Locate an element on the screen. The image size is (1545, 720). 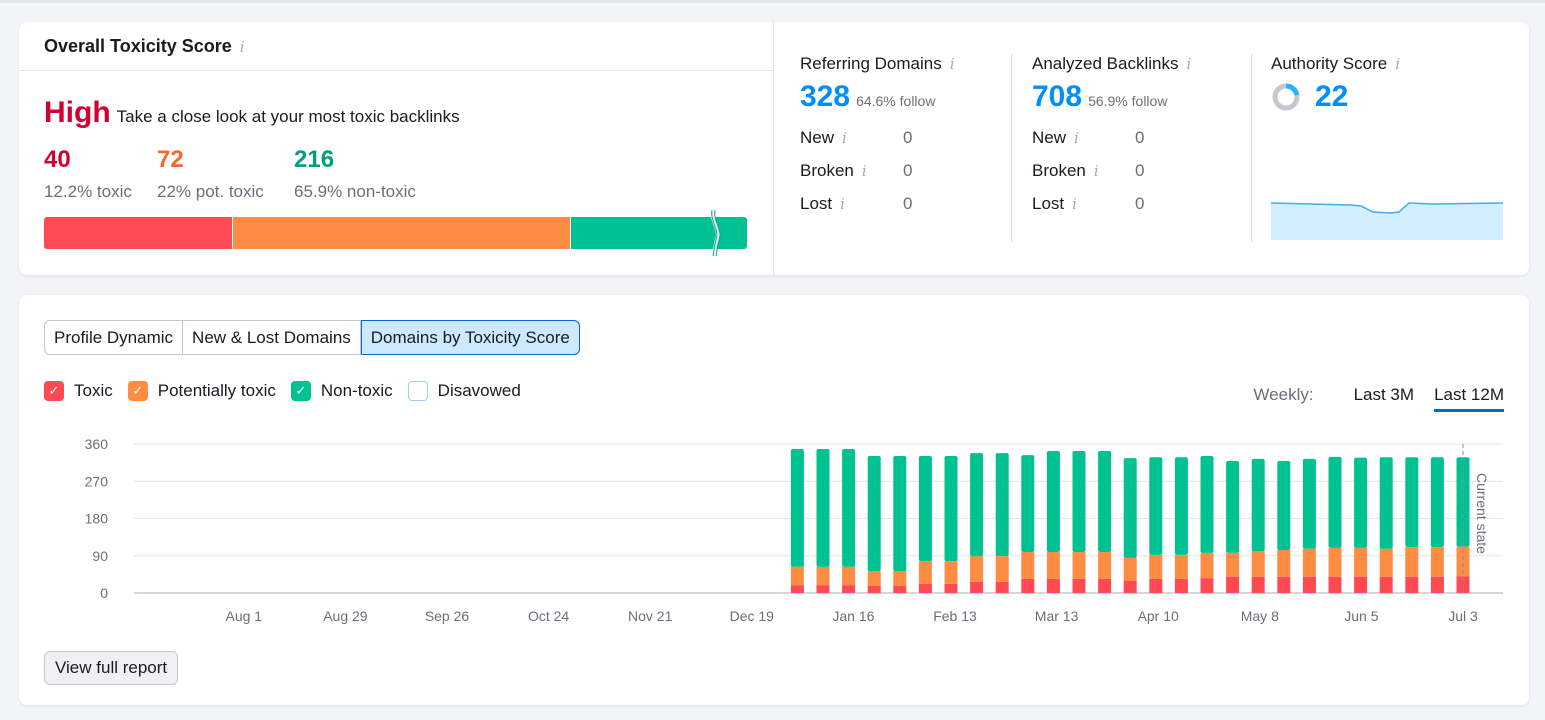
y-tick-label: 180 is located at coordinates (97, 519).